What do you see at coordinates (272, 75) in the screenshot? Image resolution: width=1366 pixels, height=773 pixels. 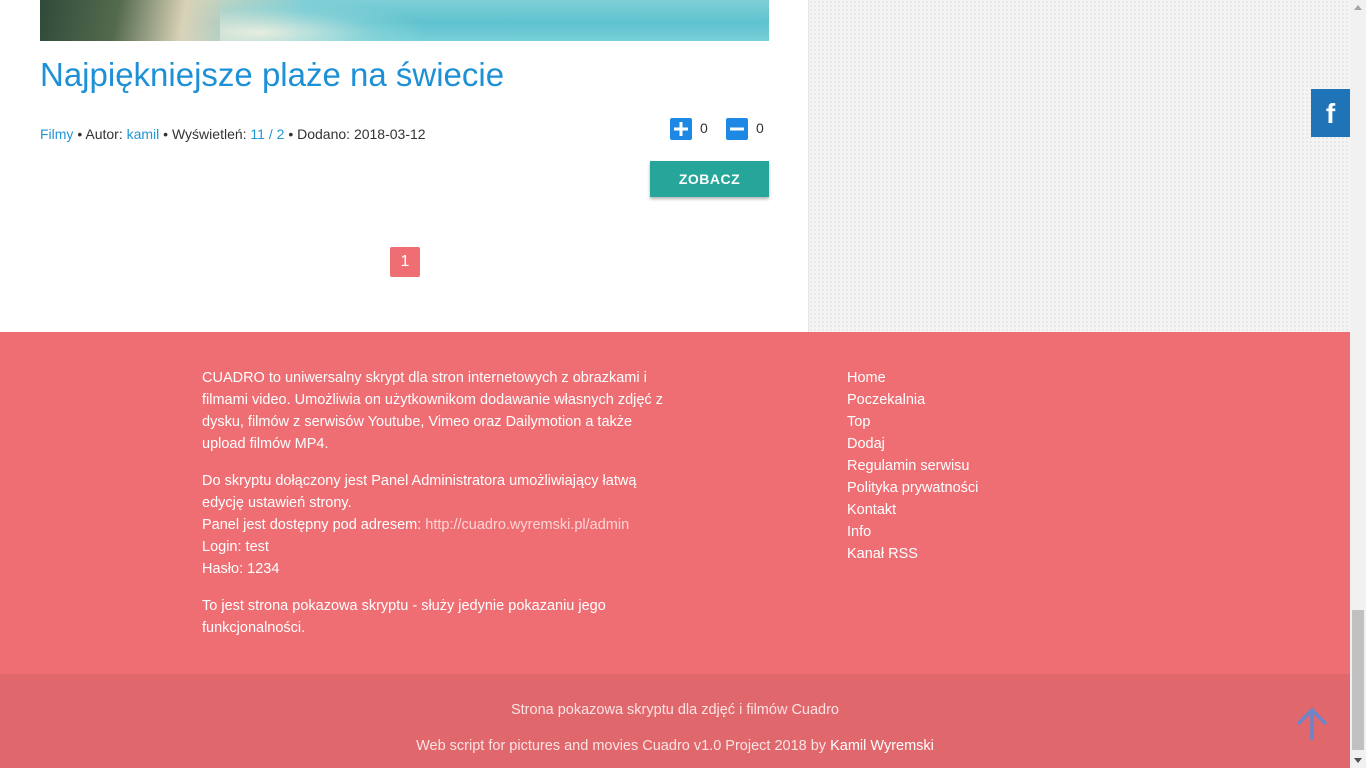 I see `post-title: Najpiękniejsze plaże na świecie` at bounding box center [272, 75].